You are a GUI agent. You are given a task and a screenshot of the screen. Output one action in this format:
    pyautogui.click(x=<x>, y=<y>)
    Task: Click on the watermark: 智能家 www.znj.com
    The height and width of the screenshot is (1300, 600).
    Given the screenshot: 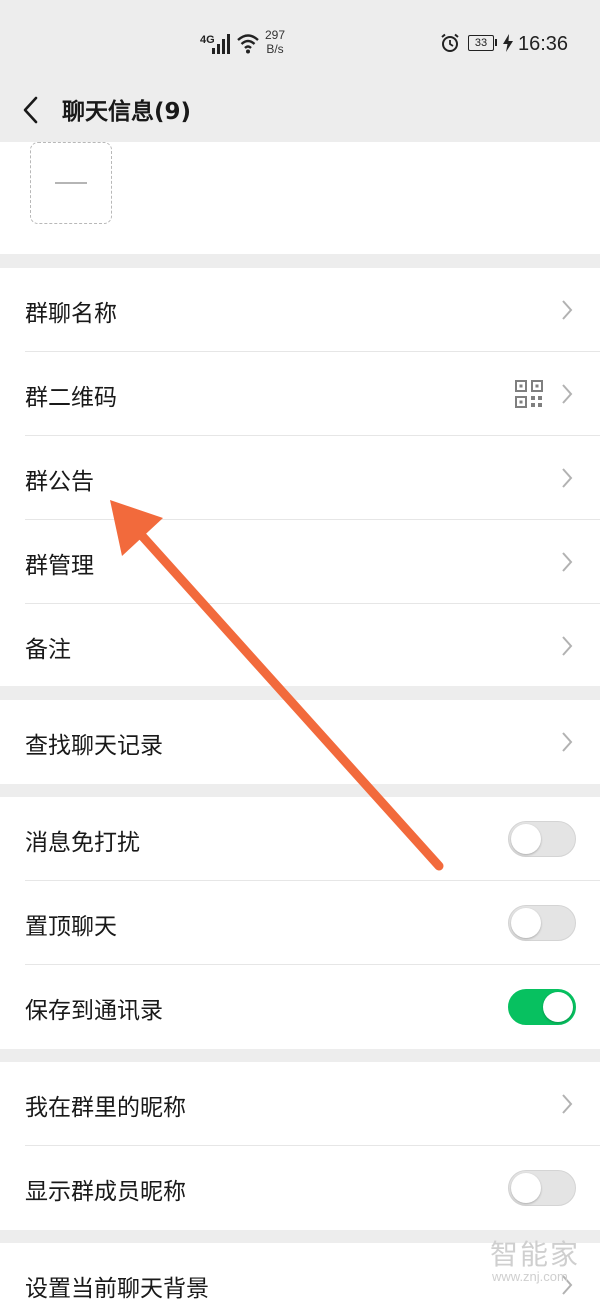 What is the action you would take?
    pyautogui.click(x=542, y=1264)
    